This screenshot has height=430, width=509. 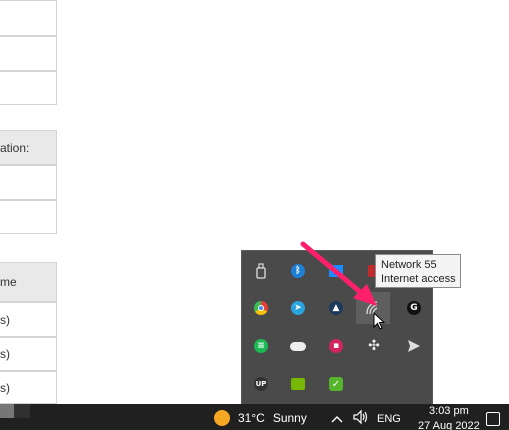 I want to click on table-header-text: me, so click(x=8, y=282).